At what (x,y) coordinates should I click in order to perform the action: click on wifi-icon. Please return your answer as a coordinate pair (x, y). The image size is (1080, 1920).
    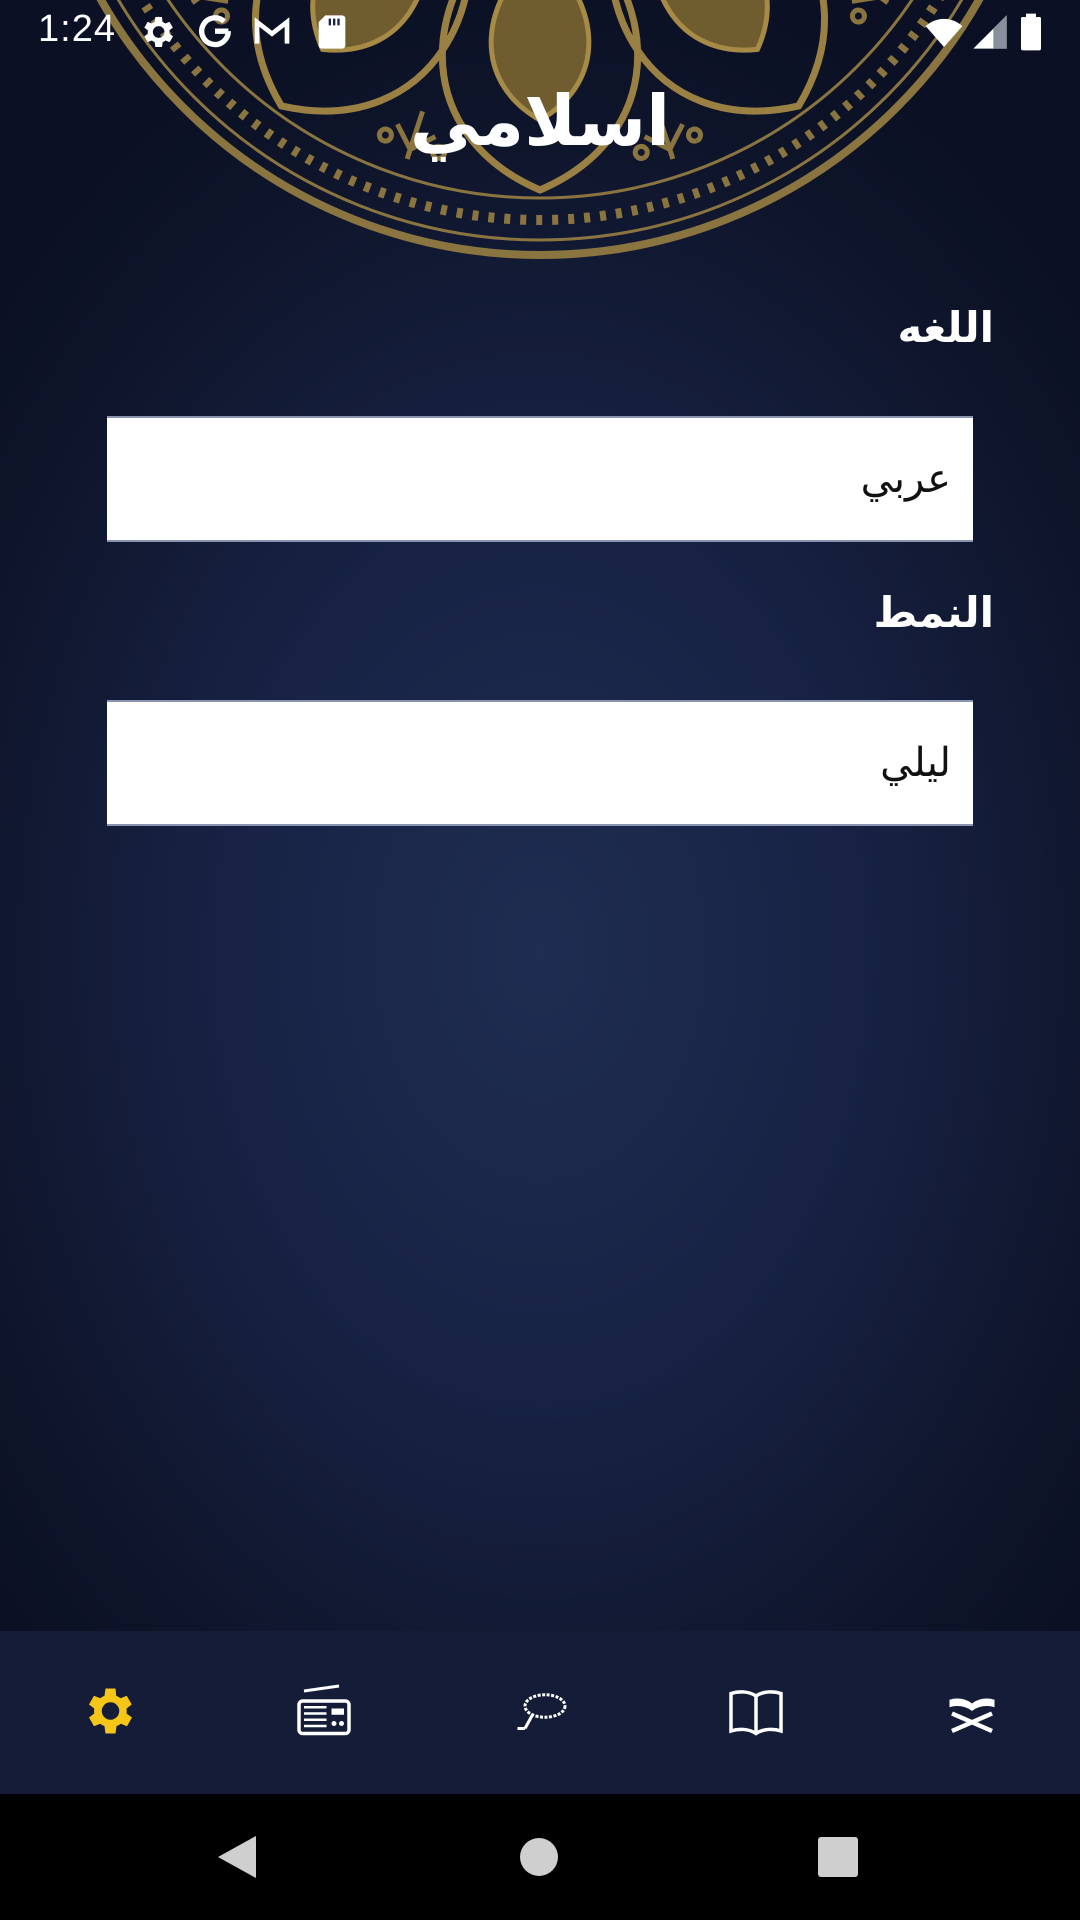
    Looking at the image, I should click on (944, 32).